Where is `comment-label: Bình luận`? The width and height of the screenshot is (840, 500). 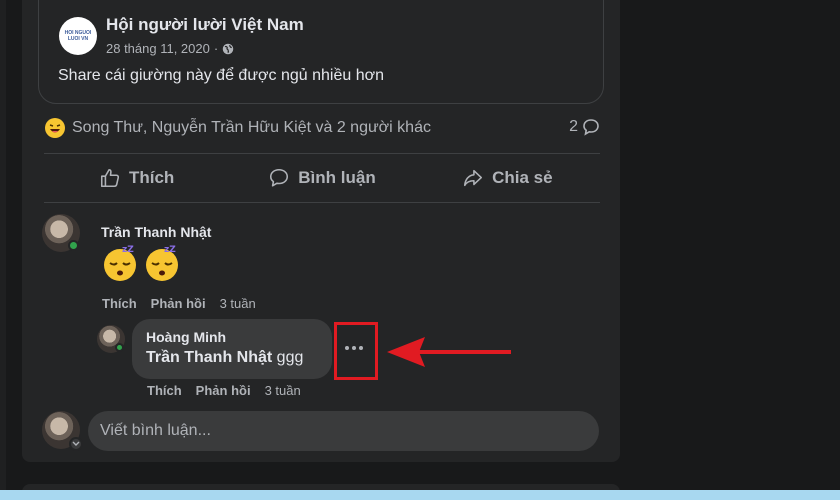
comment-label: Bình luận is located at coordinates (337, 177).